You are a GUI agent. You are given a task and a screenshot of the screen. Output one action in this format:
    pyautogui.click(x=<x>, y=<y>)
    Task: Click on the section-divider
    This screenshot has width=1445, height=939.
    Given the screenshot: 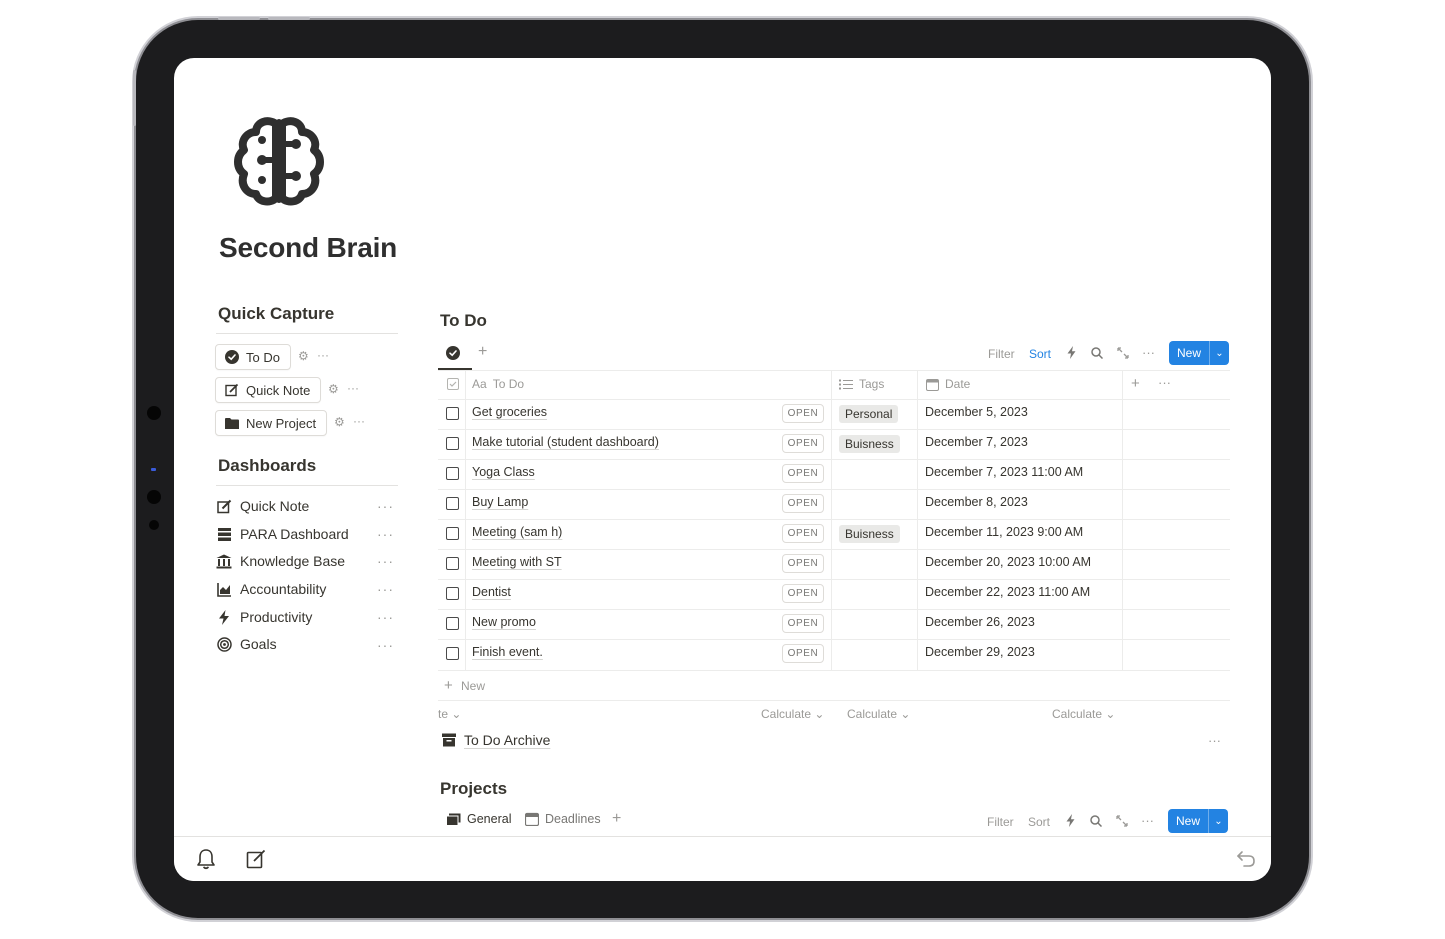 What is the action you would take?
    pyautogui.click(x=307, y=333)
    